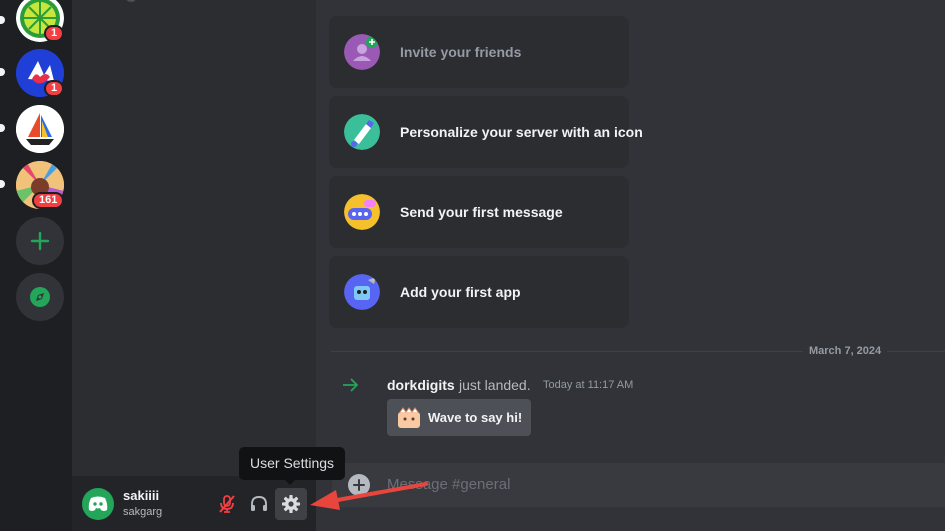 Image resolution: width=945 pixels, height=531 pixels. What do you see at coordinates (521, 132) in the screenshot?
I see `card-label: Personalize your server with an icon` at bounding box center [521, 132].